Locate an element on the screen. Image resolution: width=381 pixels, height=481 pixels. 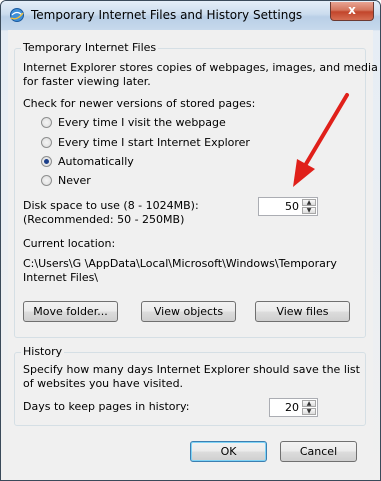
disk-space-value: 50 is located at coordinates (292, 207).